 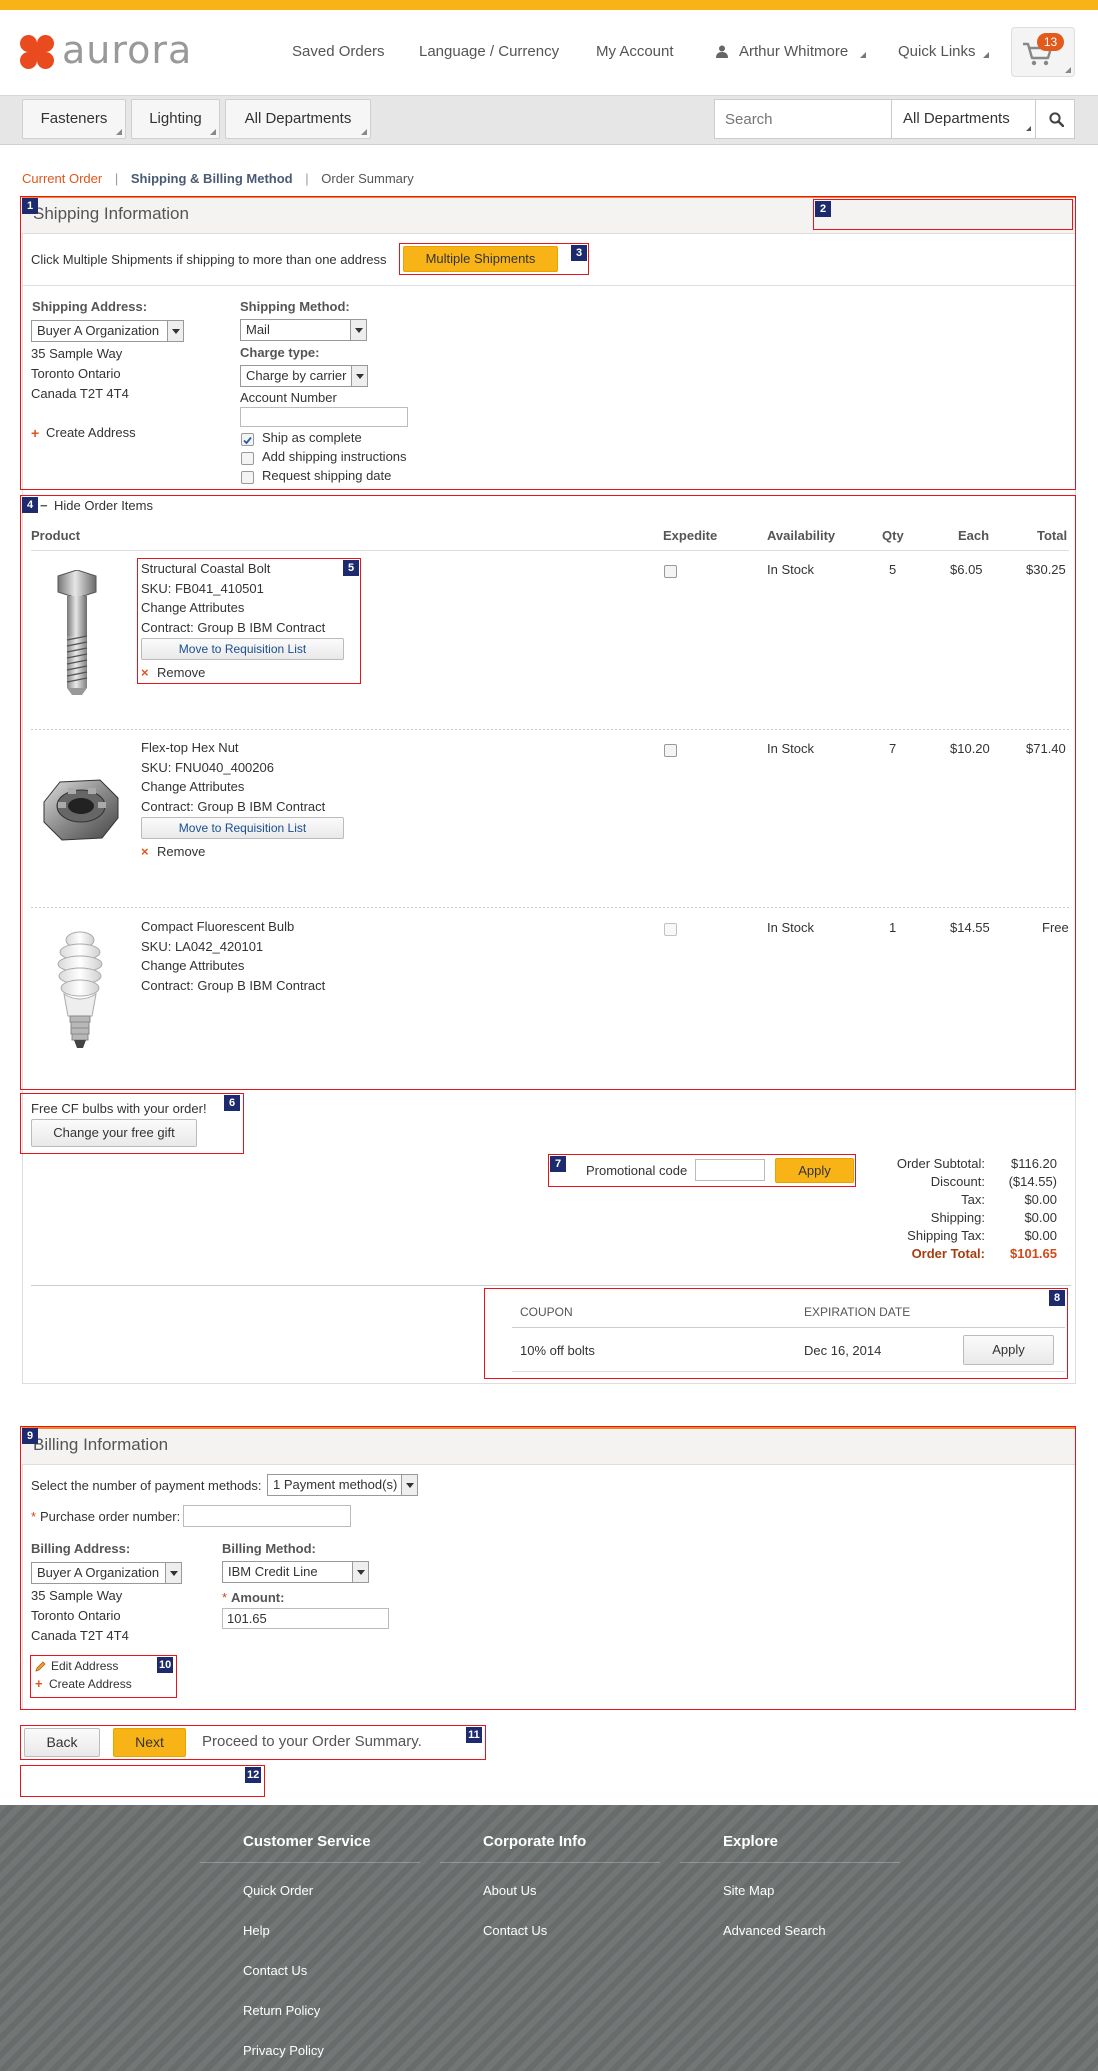 What do you see at coordinates (232, 1103) in the screenshot?
I see `annotation-badge: 6` at bounding box center [232, 1103].